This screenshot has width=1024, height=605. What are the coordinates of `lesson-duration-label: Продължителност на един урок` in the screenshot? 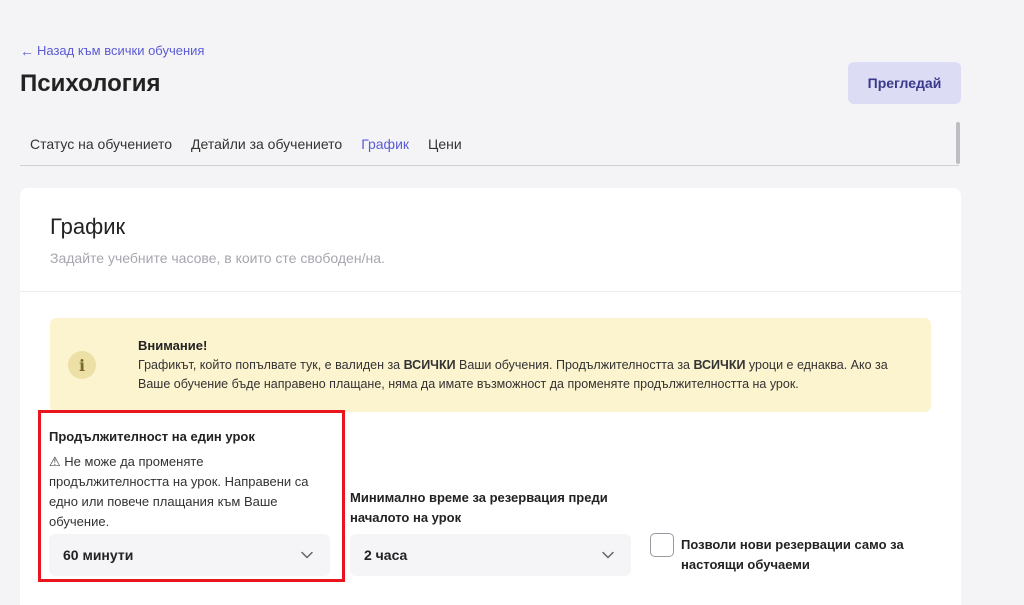 It's located at (152, 436).